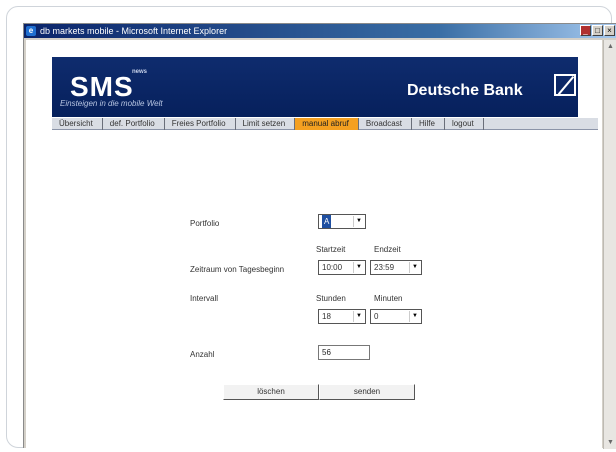 This screenshot has height=452, width=616. I want to click on sms-news-badge: news, so click(140, 72).